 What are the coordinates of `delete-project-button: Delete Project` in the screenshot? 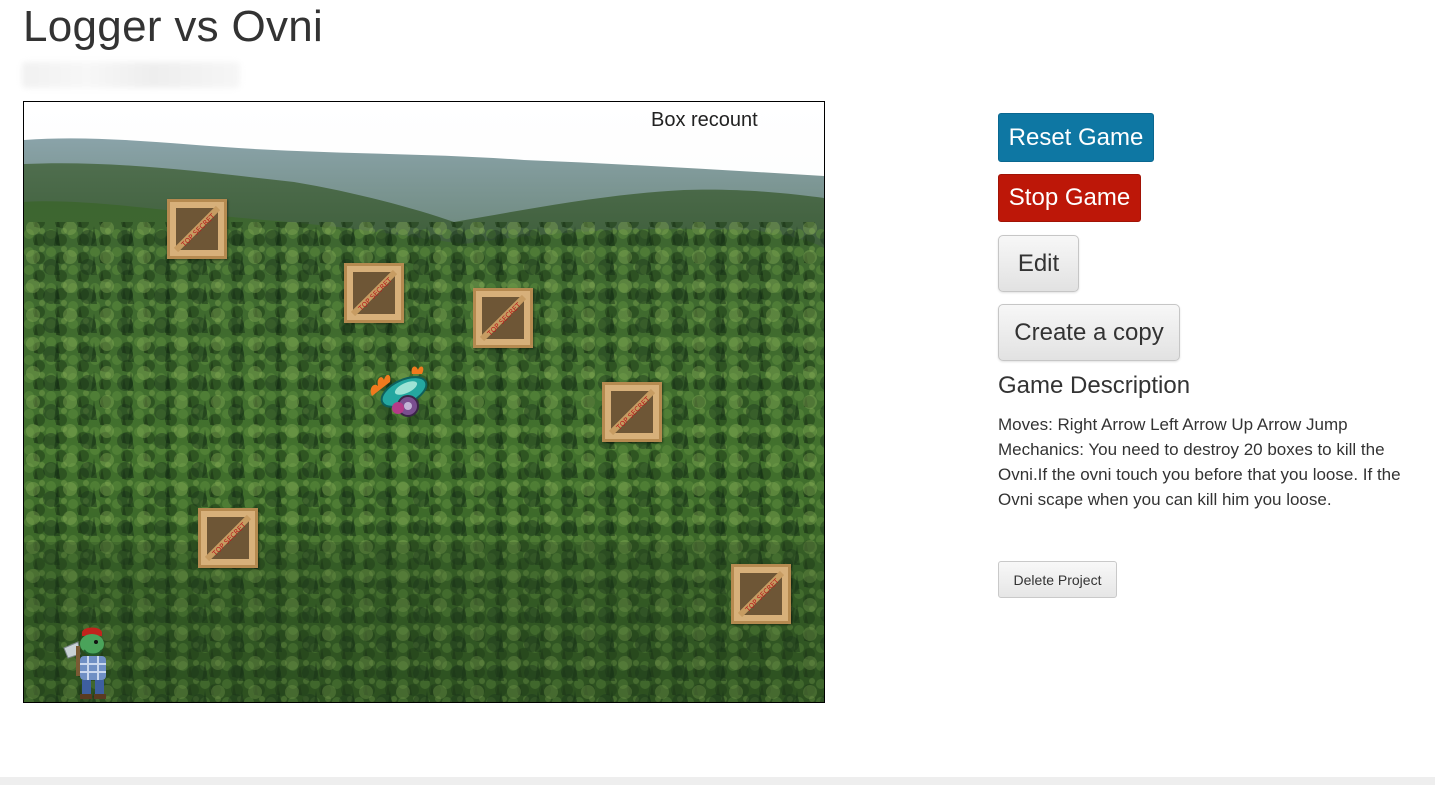 It's located at (1057, 579).